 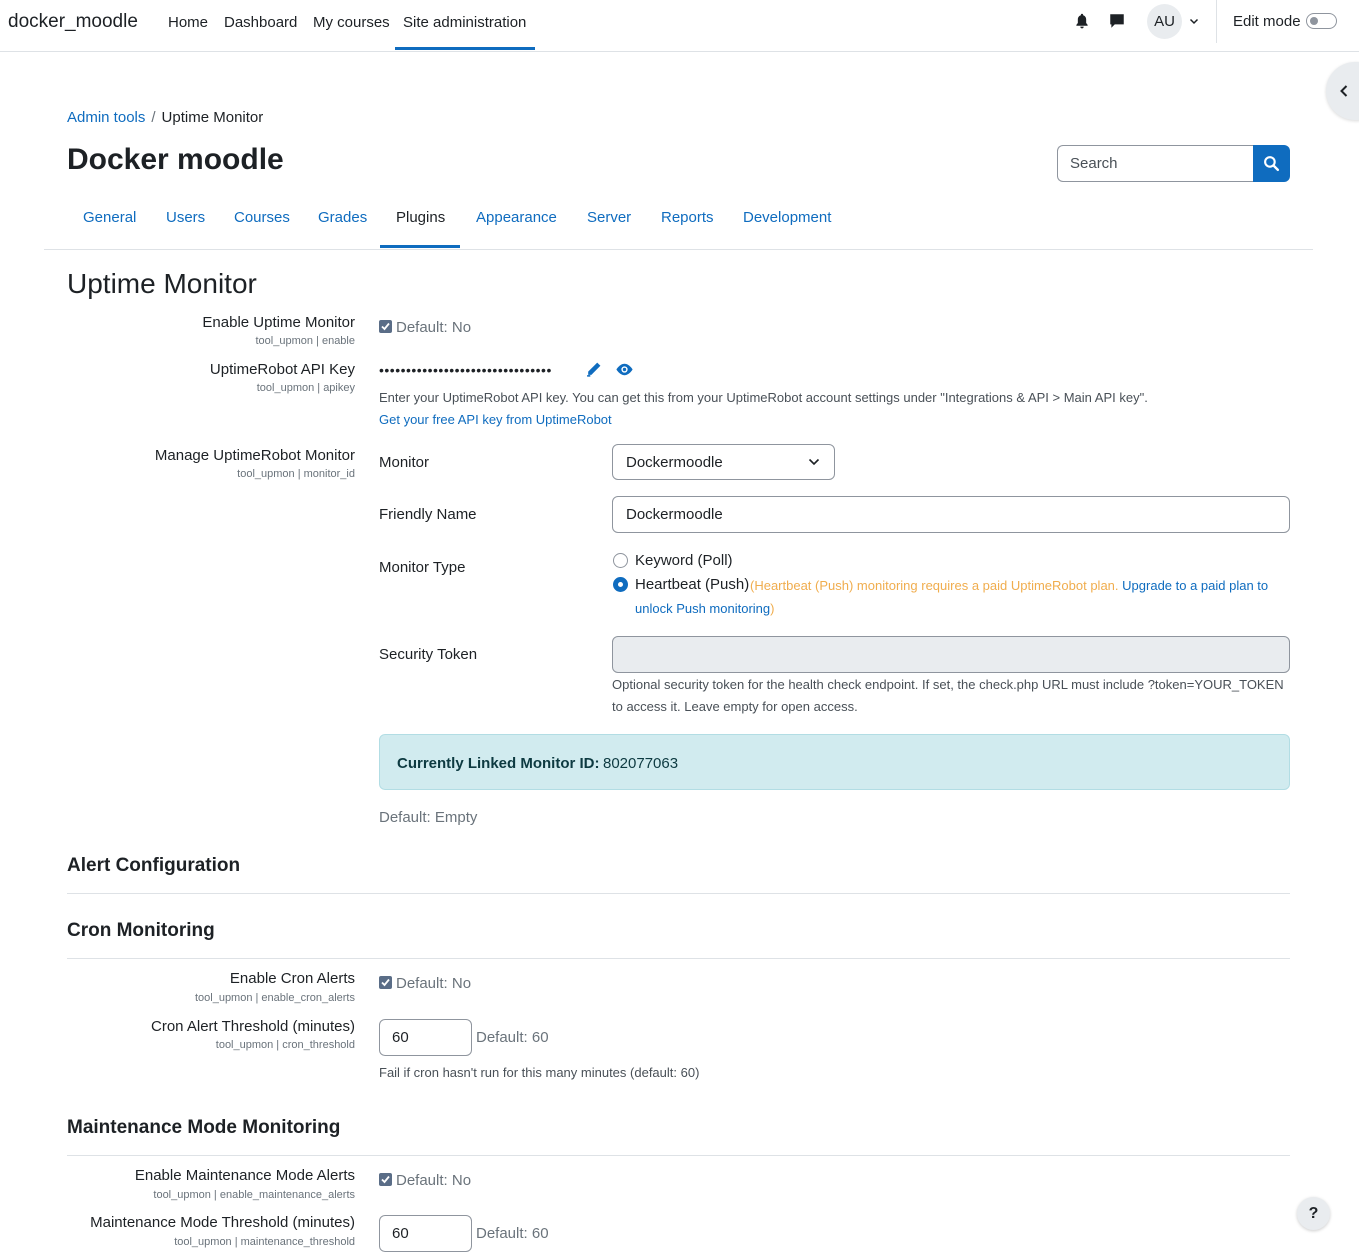 What do you see at coordinates (951, 514) in the screenshot?
I see `friendly-name-input` at bounding box center [951, 514].